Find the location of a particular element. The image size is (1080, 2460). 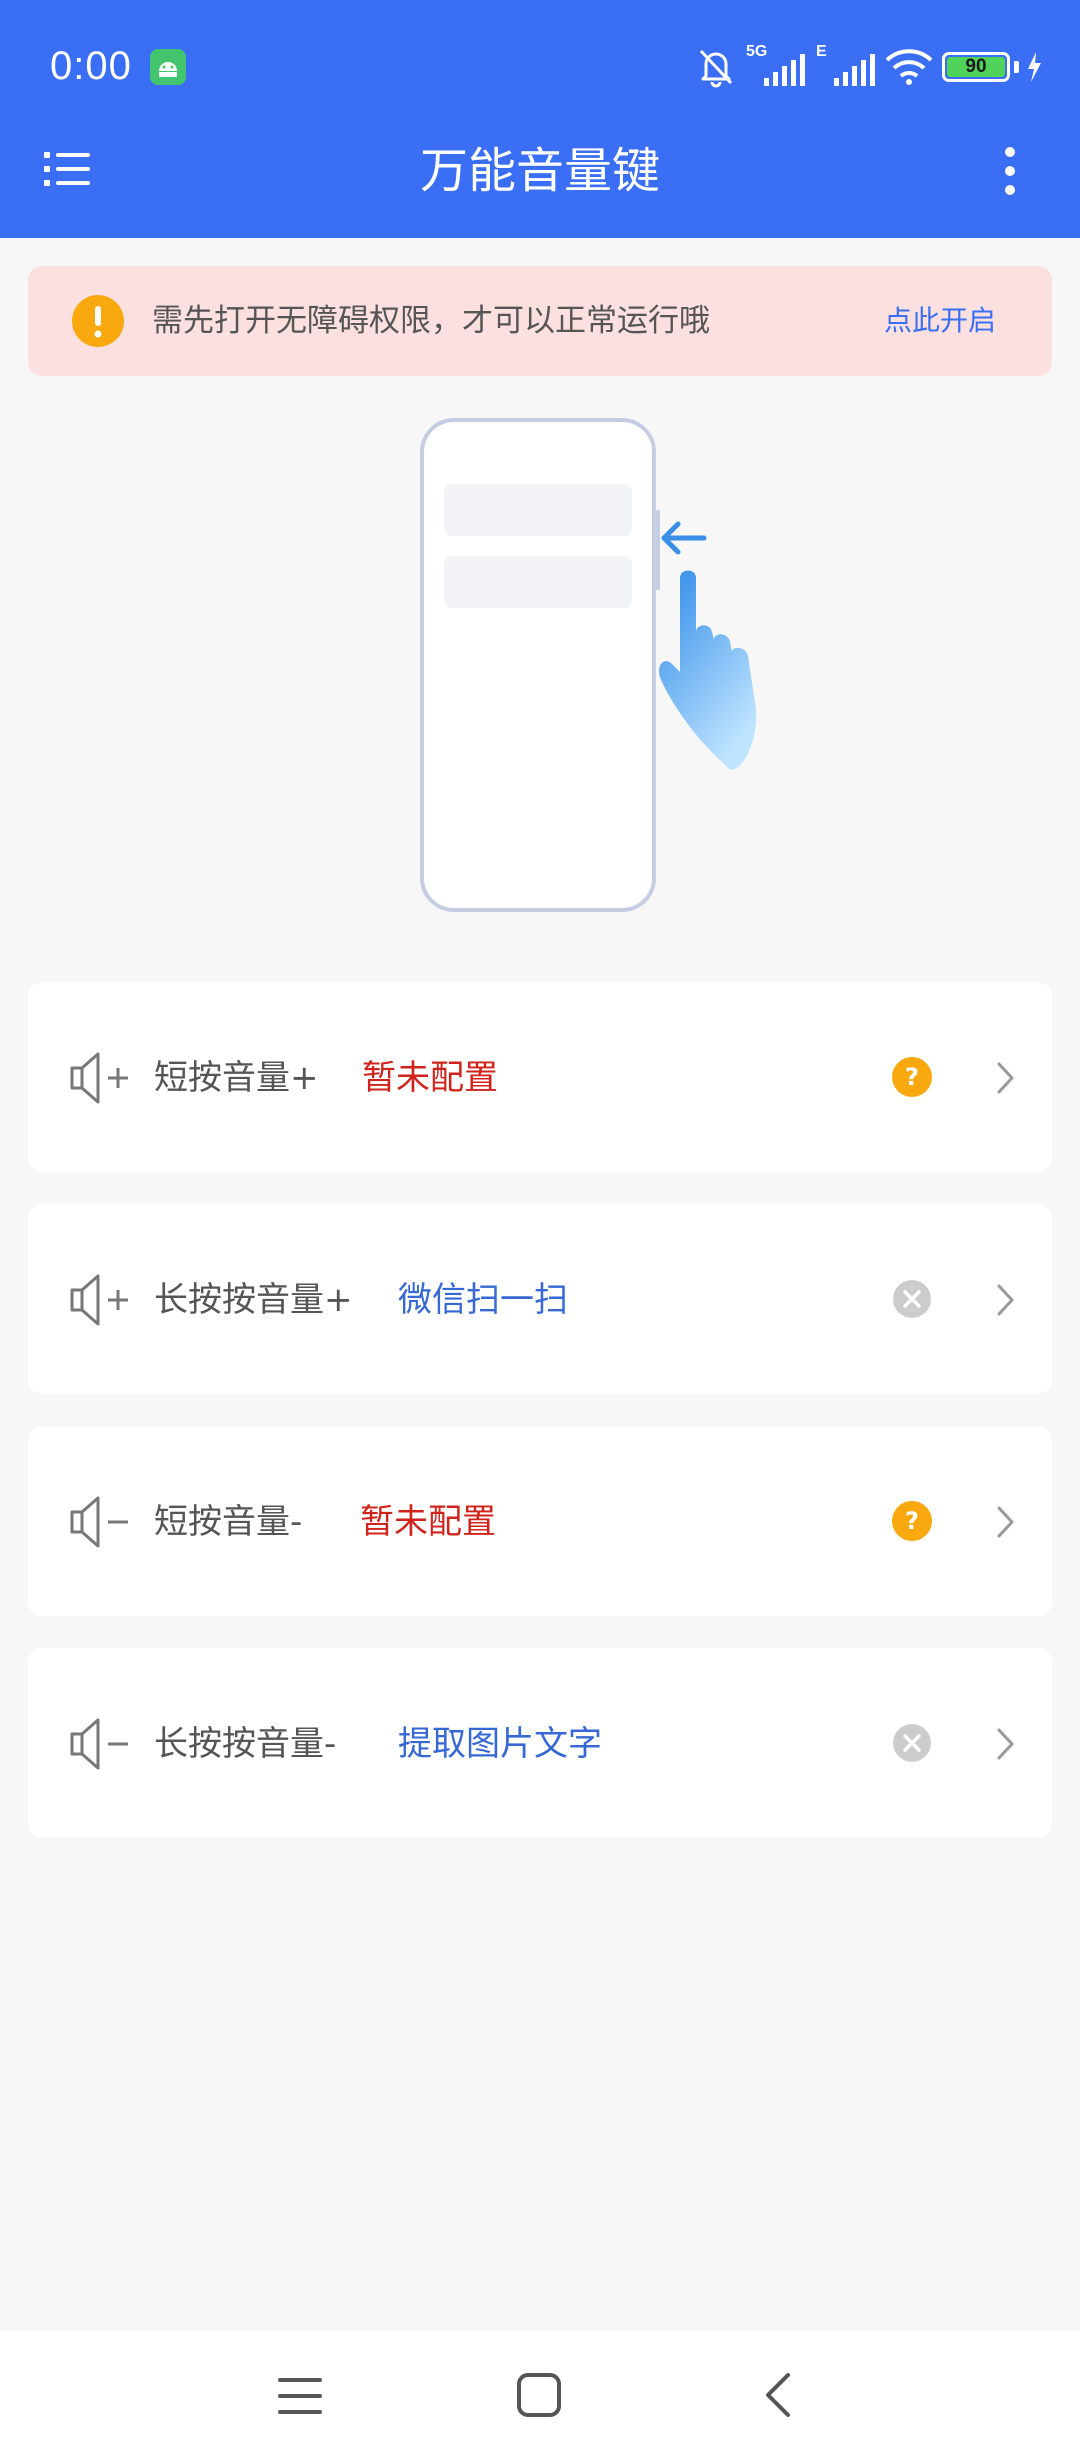

signal-5g-icon: 5G is located at coordinates (775, 64).